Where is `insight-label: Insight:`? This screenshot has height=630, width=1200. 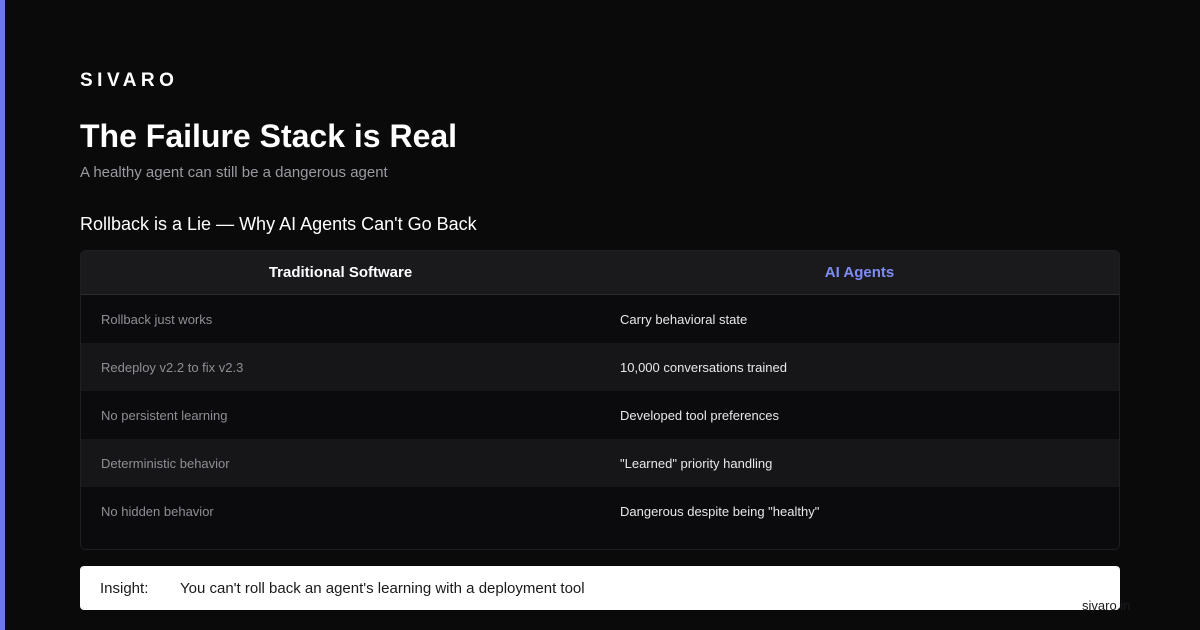
insight-label: Insight: is located at coordinates (124, 588).